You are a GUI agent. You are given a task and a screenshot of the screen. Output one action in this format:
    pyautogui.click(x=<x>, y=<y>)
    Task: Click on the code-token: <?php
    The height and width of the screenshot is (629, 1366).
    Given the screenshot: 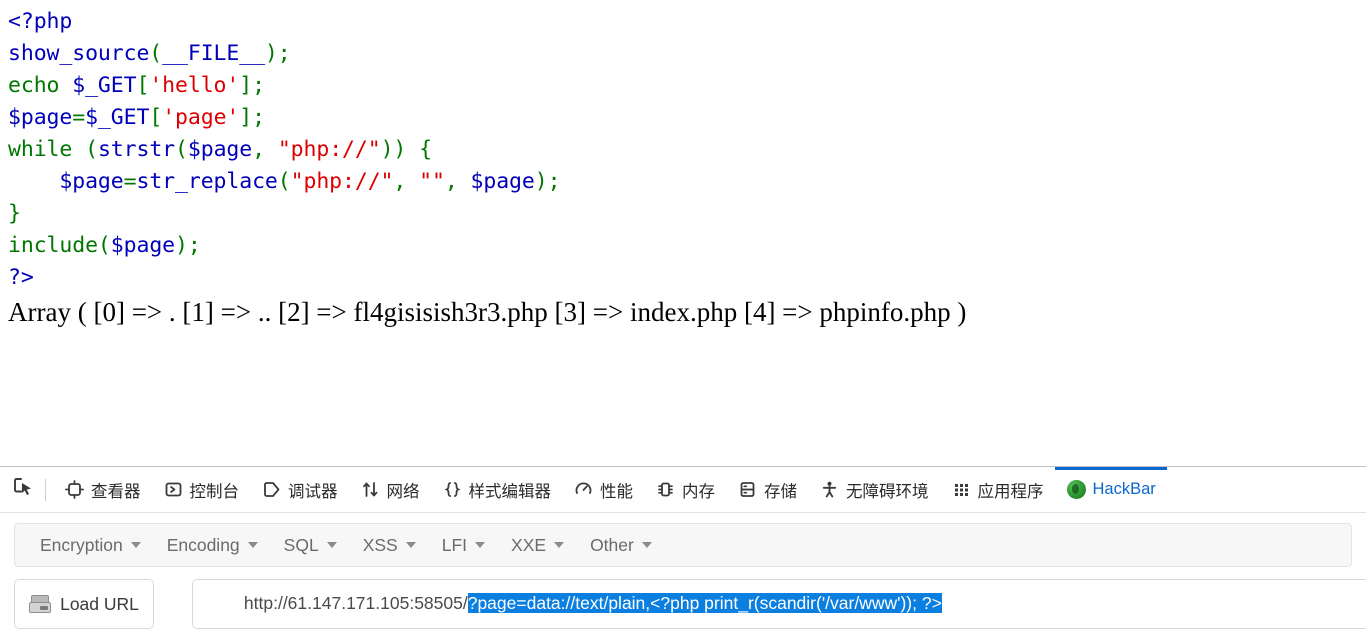 What is the action you would take?
    pyautogui.click(x=40, y=21)
    